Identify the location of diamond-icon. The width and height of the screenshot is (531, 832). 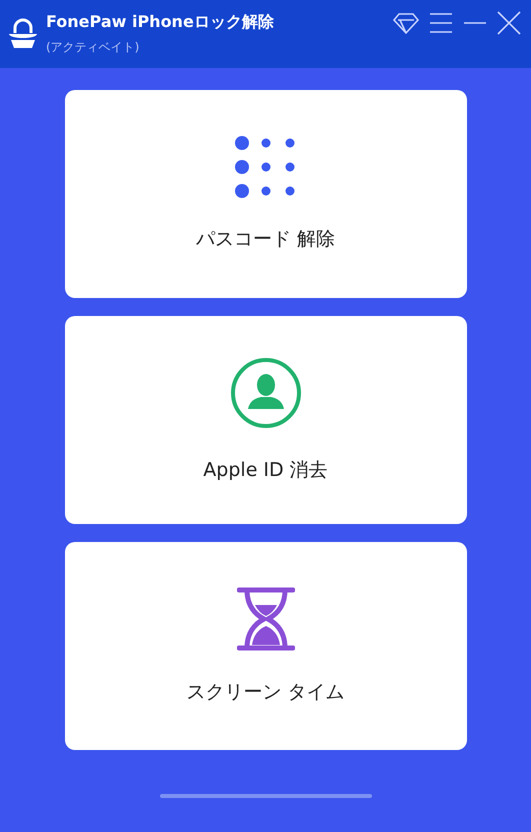
(406, 23).